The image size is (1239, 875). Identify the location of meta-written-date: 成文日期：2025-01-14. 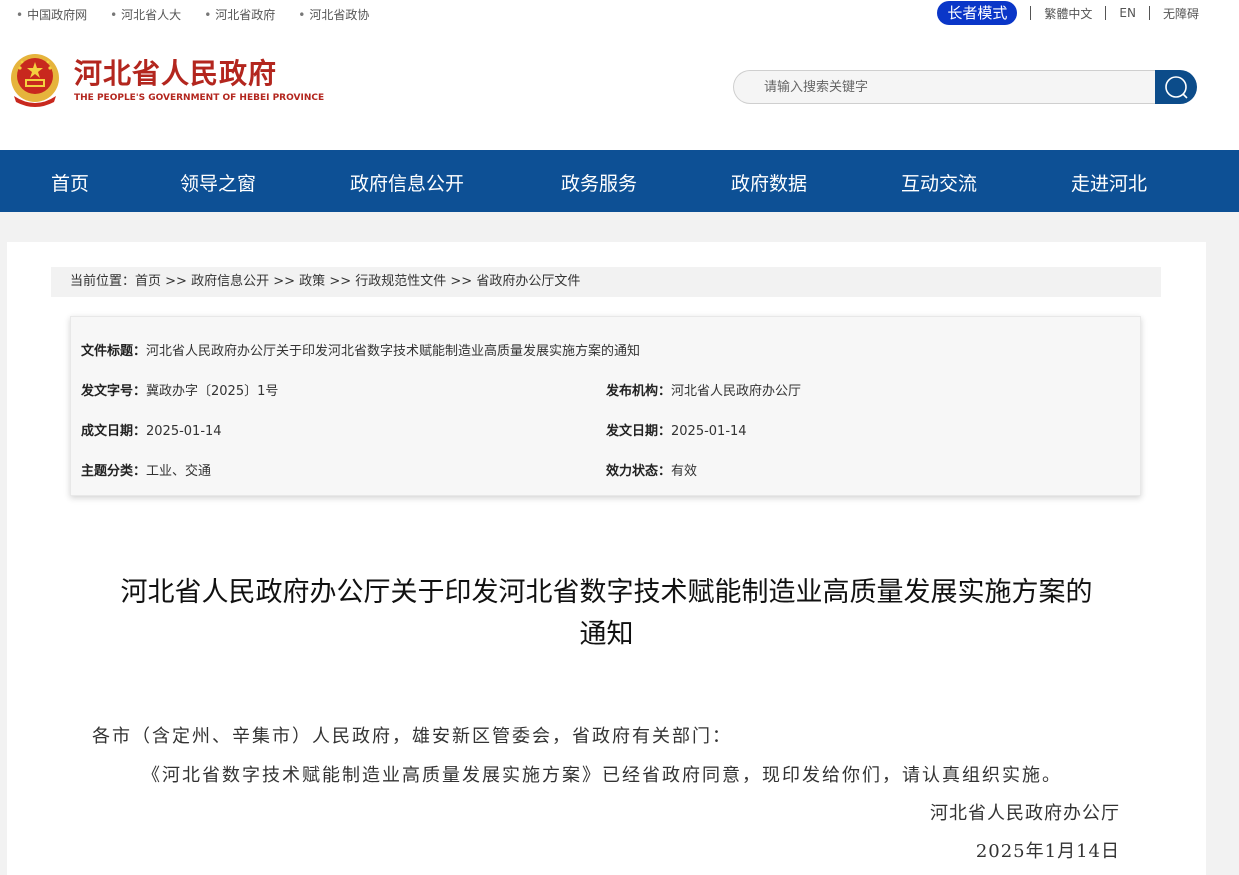
(151, 429).